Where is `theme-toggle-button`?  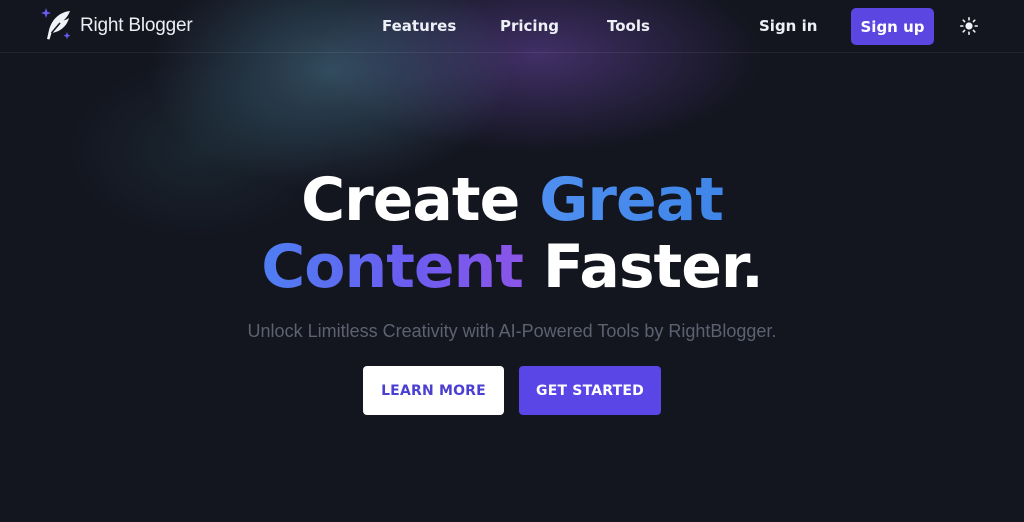 theme-toggle-button is located at coordinates (969, 27).